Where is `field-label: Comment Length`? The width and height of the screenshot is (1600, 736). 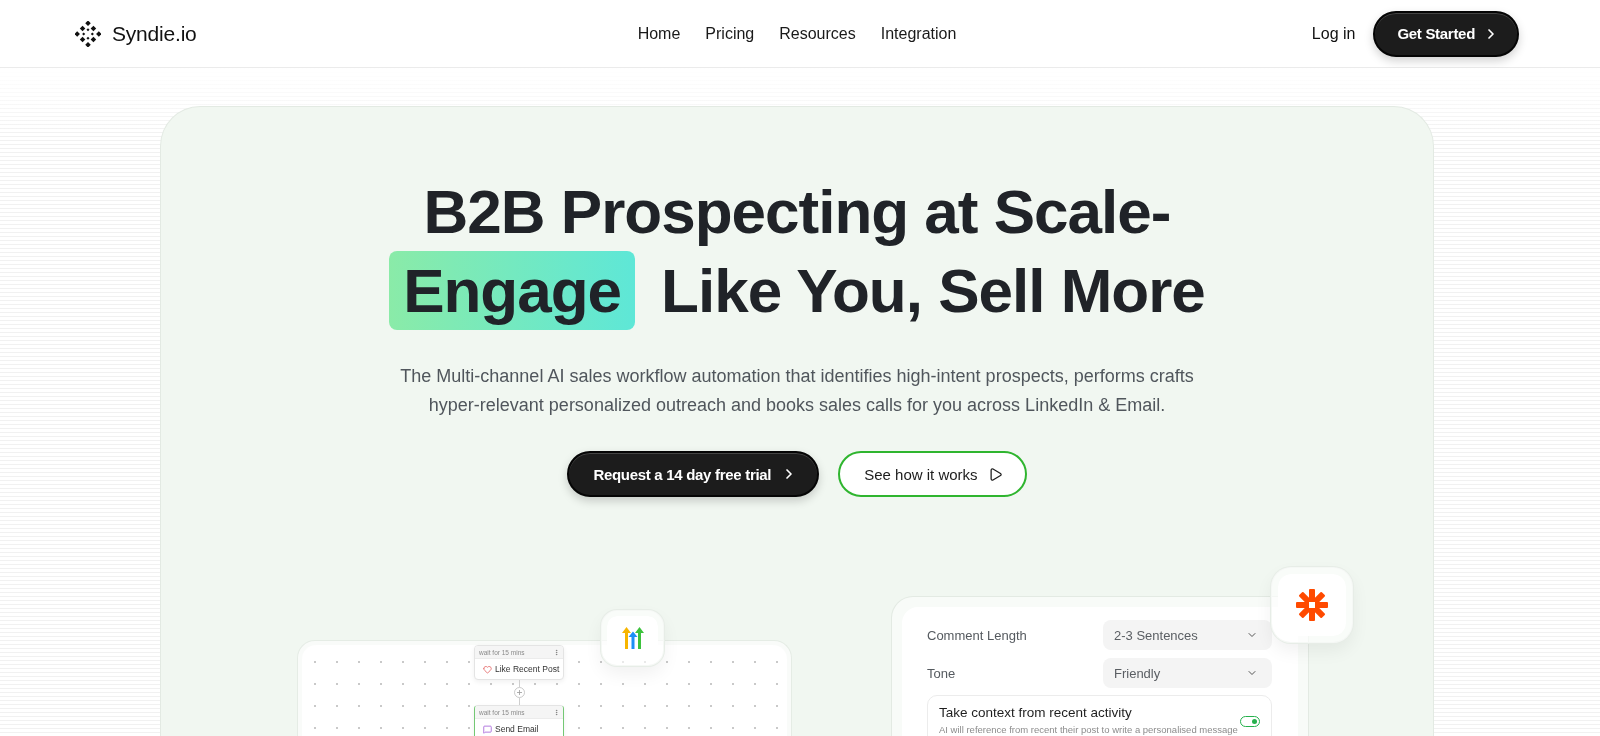
field-label: Comment Length is located at coordinates (977, 635).